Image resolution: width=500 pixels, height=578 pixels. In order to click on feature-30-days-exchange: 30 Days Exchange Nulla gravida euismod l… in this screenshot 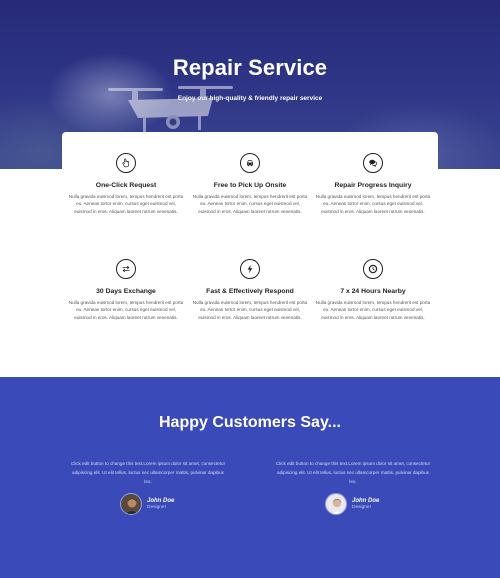, I will do `click(126, 290)`.